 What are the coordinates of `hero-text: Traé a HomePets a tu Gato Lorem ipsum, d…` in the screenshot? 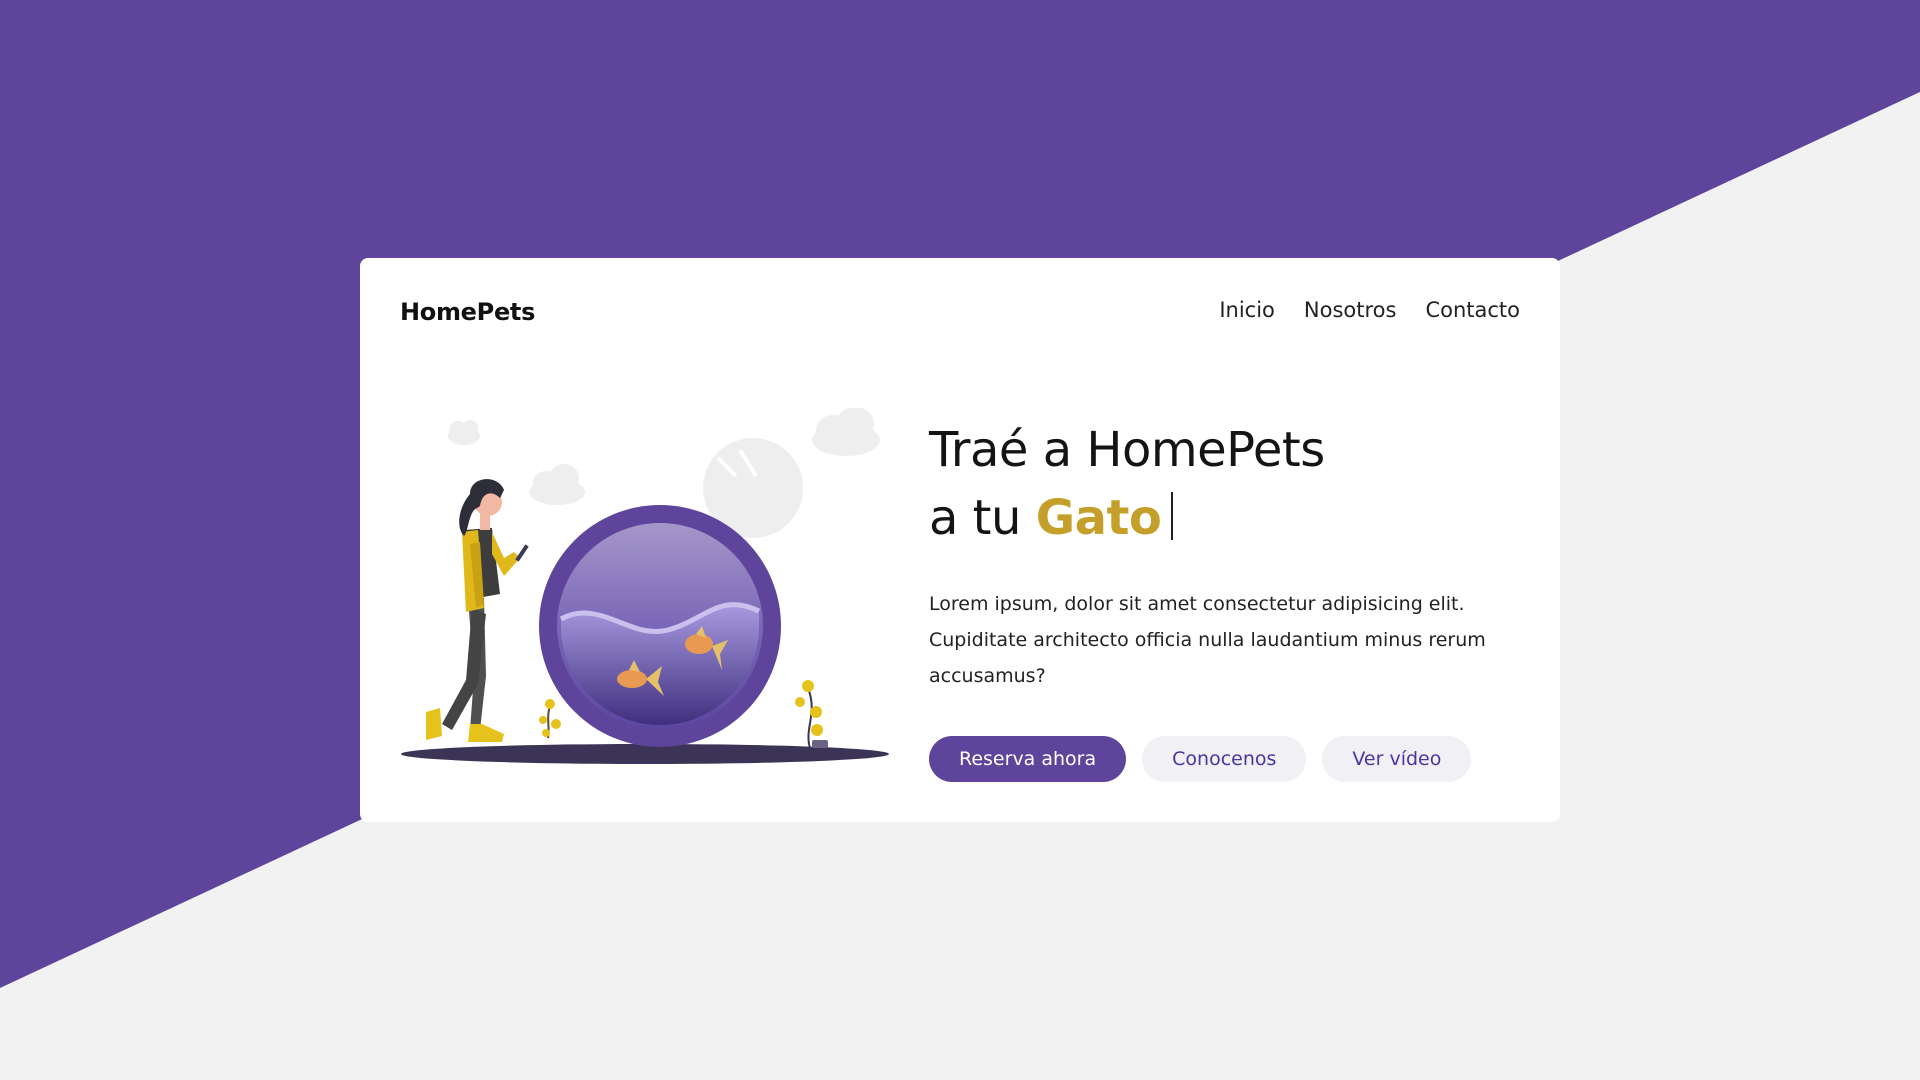 It's located at (1224, 599).